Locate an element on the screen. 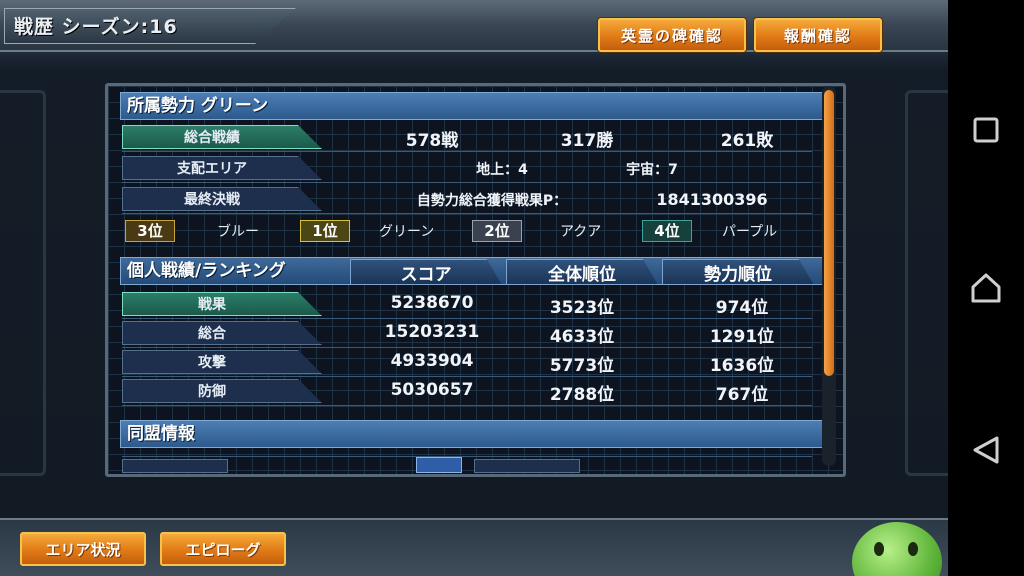 This screenshot has height=576, width=1024. col-score: スコア is located at coordinates (426, 272).